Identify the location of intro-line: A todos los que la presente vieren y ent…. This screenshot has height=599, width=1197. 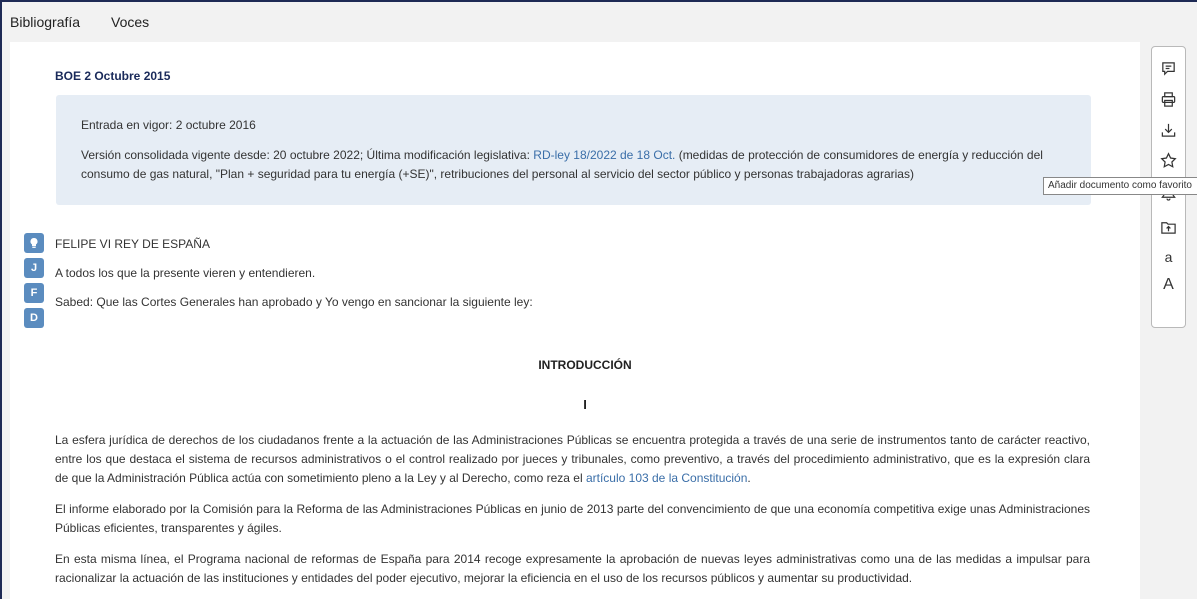
(185, 273).